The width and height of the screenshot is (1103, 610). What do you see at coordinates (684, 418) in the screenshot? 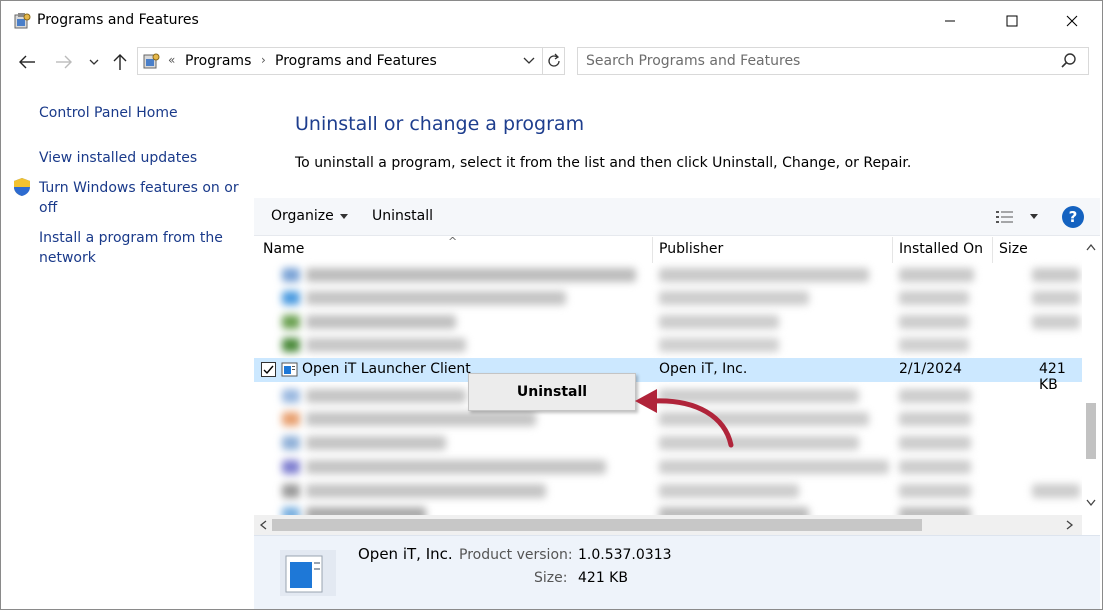
I see `annotation-arrow-icon` at bounding box center [684, 418].